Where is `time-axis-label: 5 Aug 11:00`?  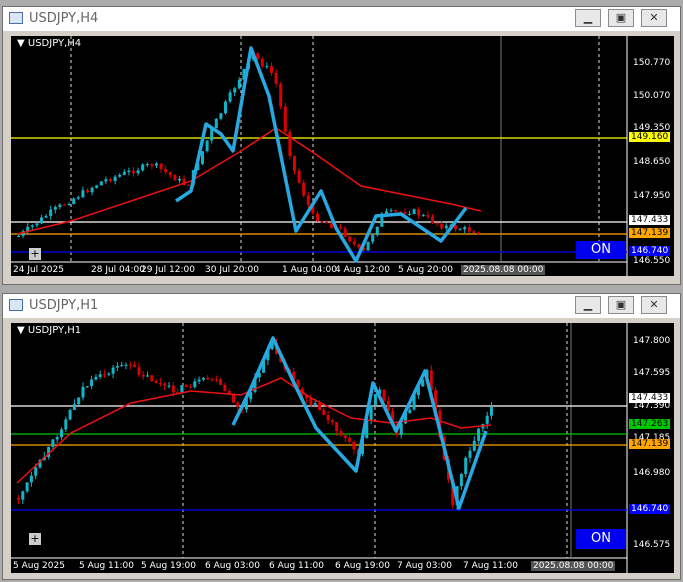
time-axis-label: 5 Aug 11:00 is located at coordinates (106, 566).